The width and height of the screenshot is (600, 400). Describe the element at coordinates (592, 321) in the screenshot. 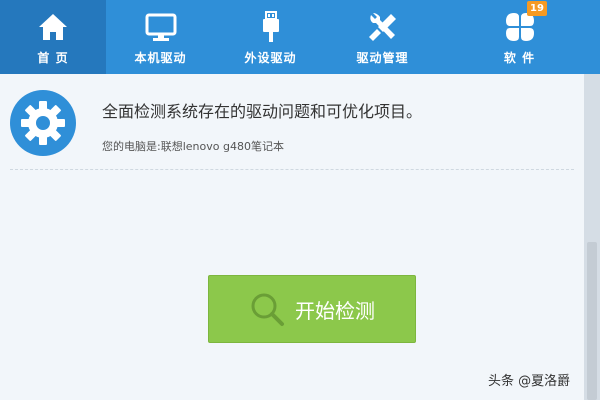

I see `scrollbar-thumb` at that location.